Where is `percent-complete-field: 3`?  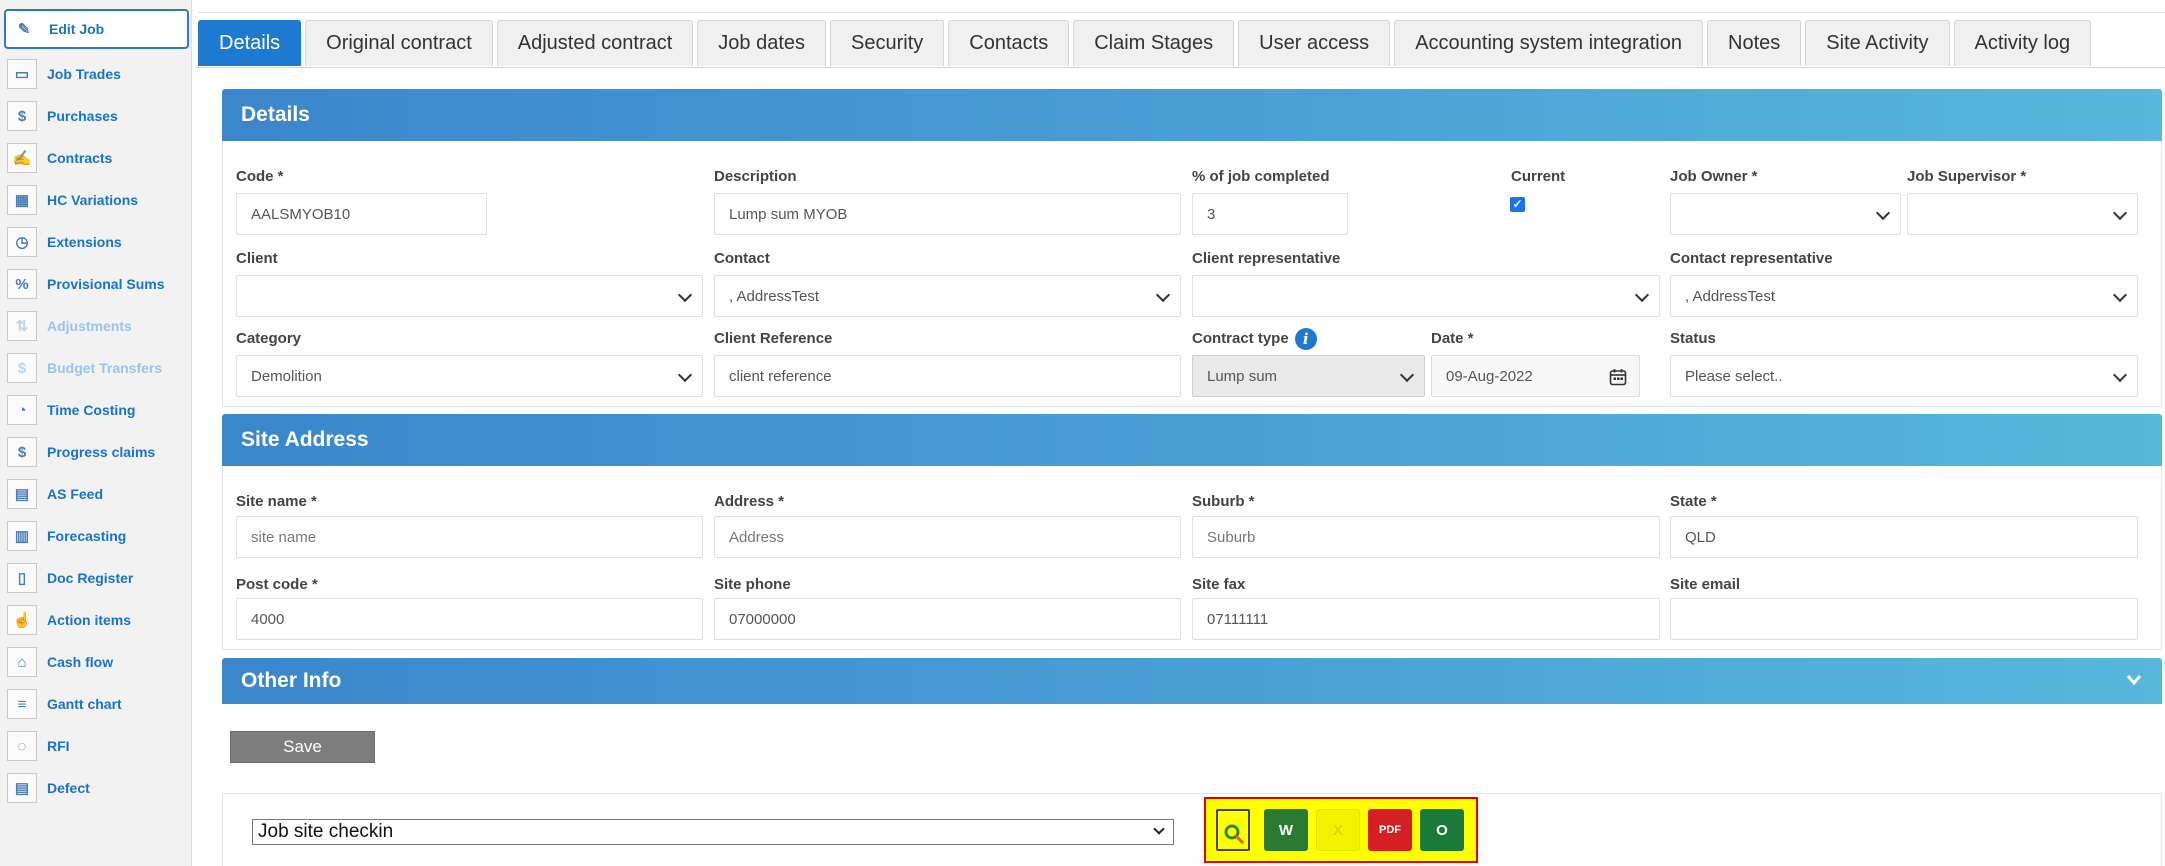
percent-complete-field: 3 is located at coordinates (1270, 214).